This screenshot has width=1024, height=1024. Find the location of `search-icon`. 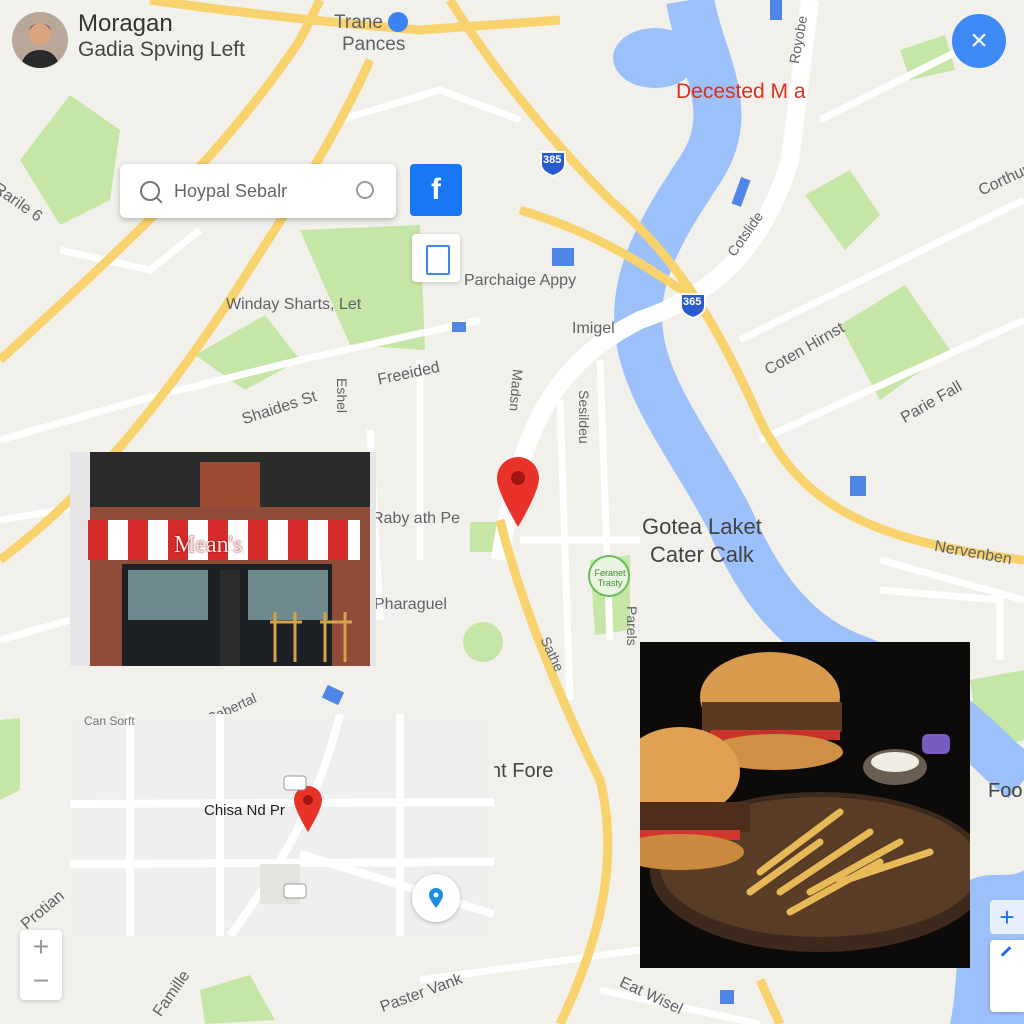

search-icon is located at coordinates (150, 191).